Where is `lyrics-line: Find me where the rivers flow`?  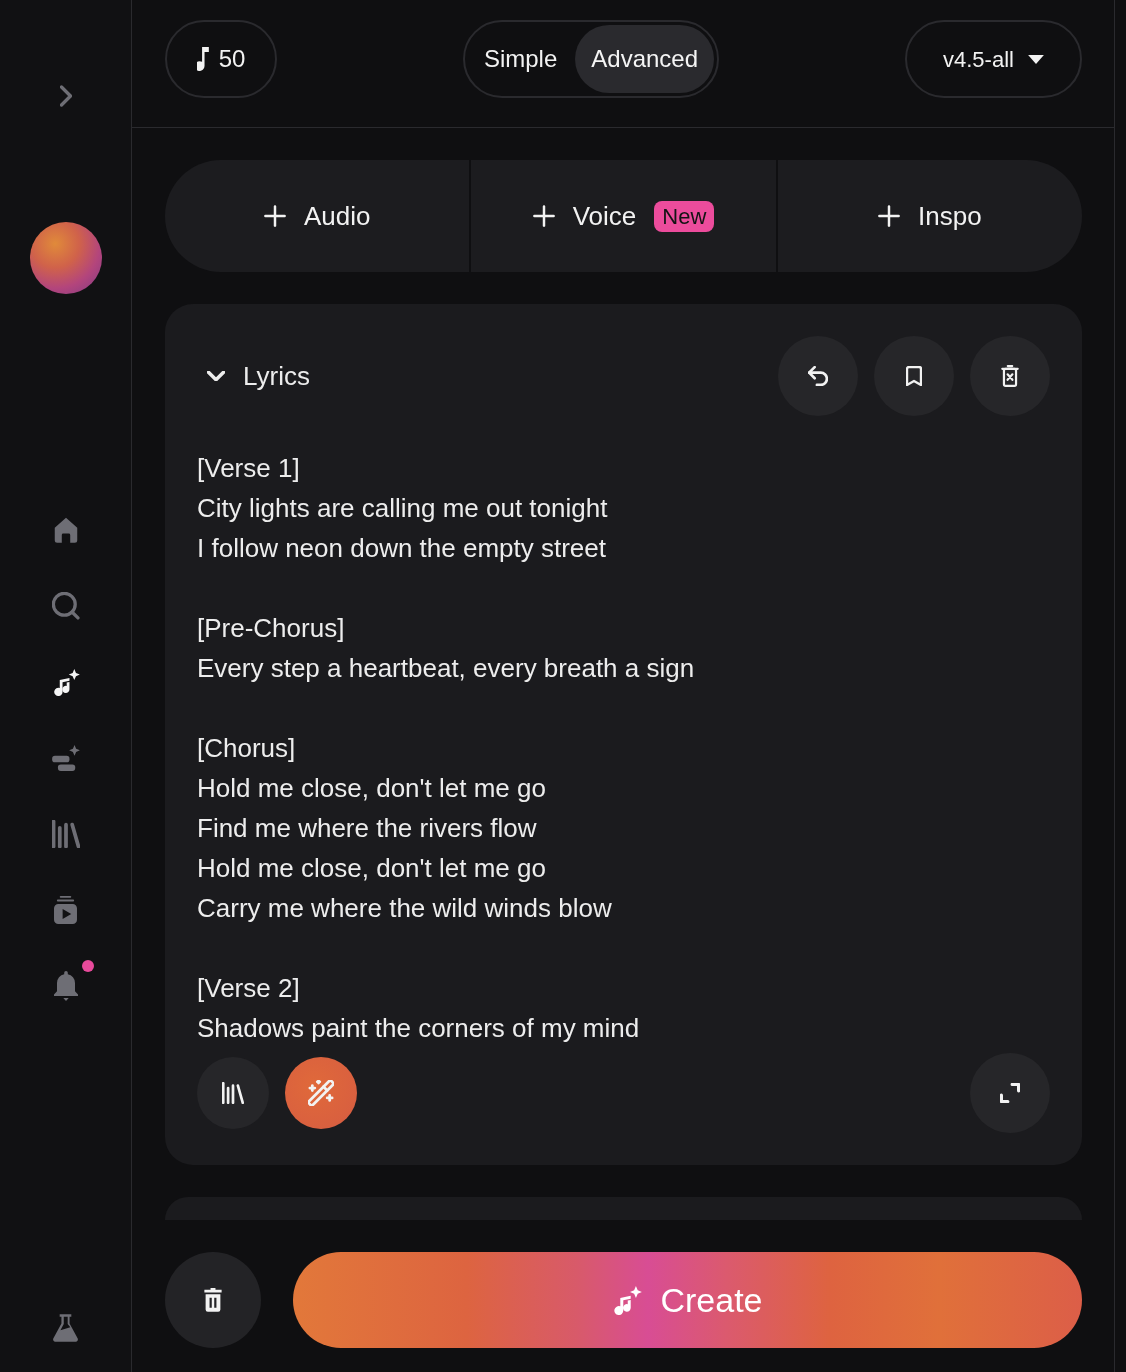
lyrics-line: Find me where the rivers flow is located at coordinates (367, 828).